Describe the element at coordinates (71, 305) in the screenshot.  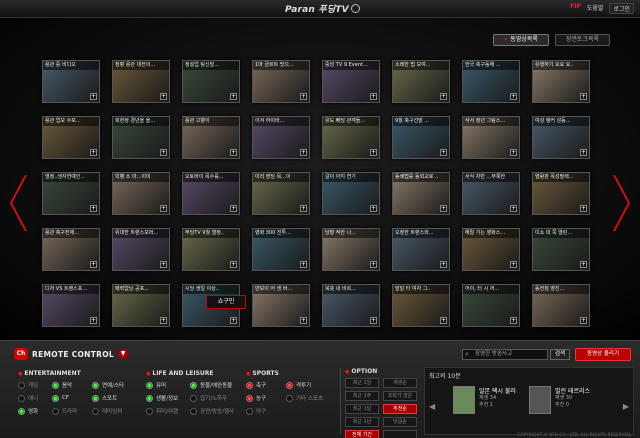
I see `video-thumbnail: 디저 VS 트랜스포... +` at that location.